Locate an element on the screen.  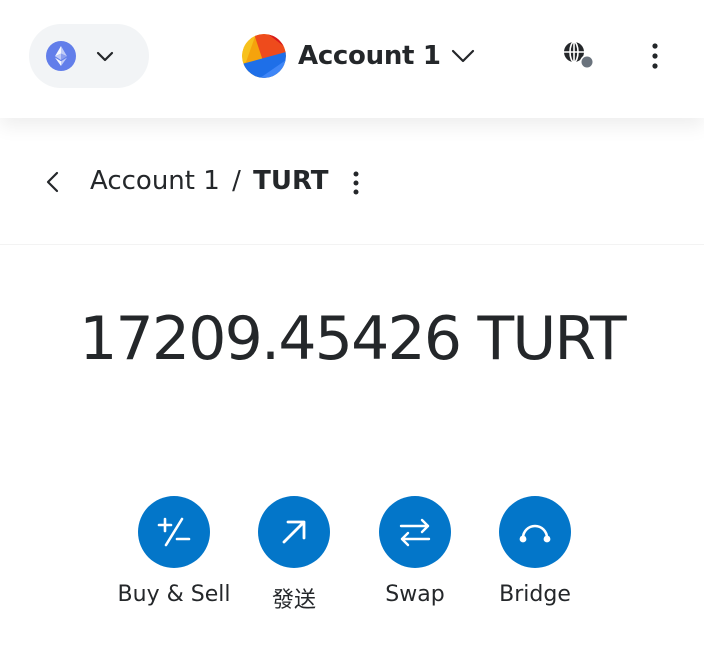
buy-sell-button: Buy & Sell is located at coordinates (174, 551).